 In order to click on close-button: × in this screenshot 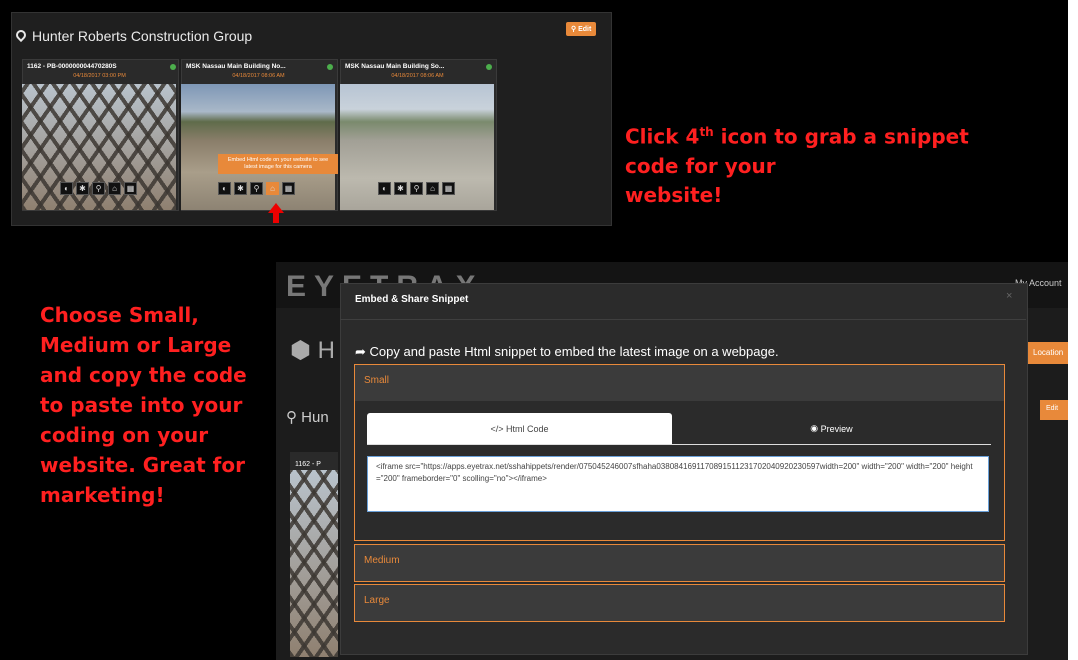, I will do `click(1009, 296)`.